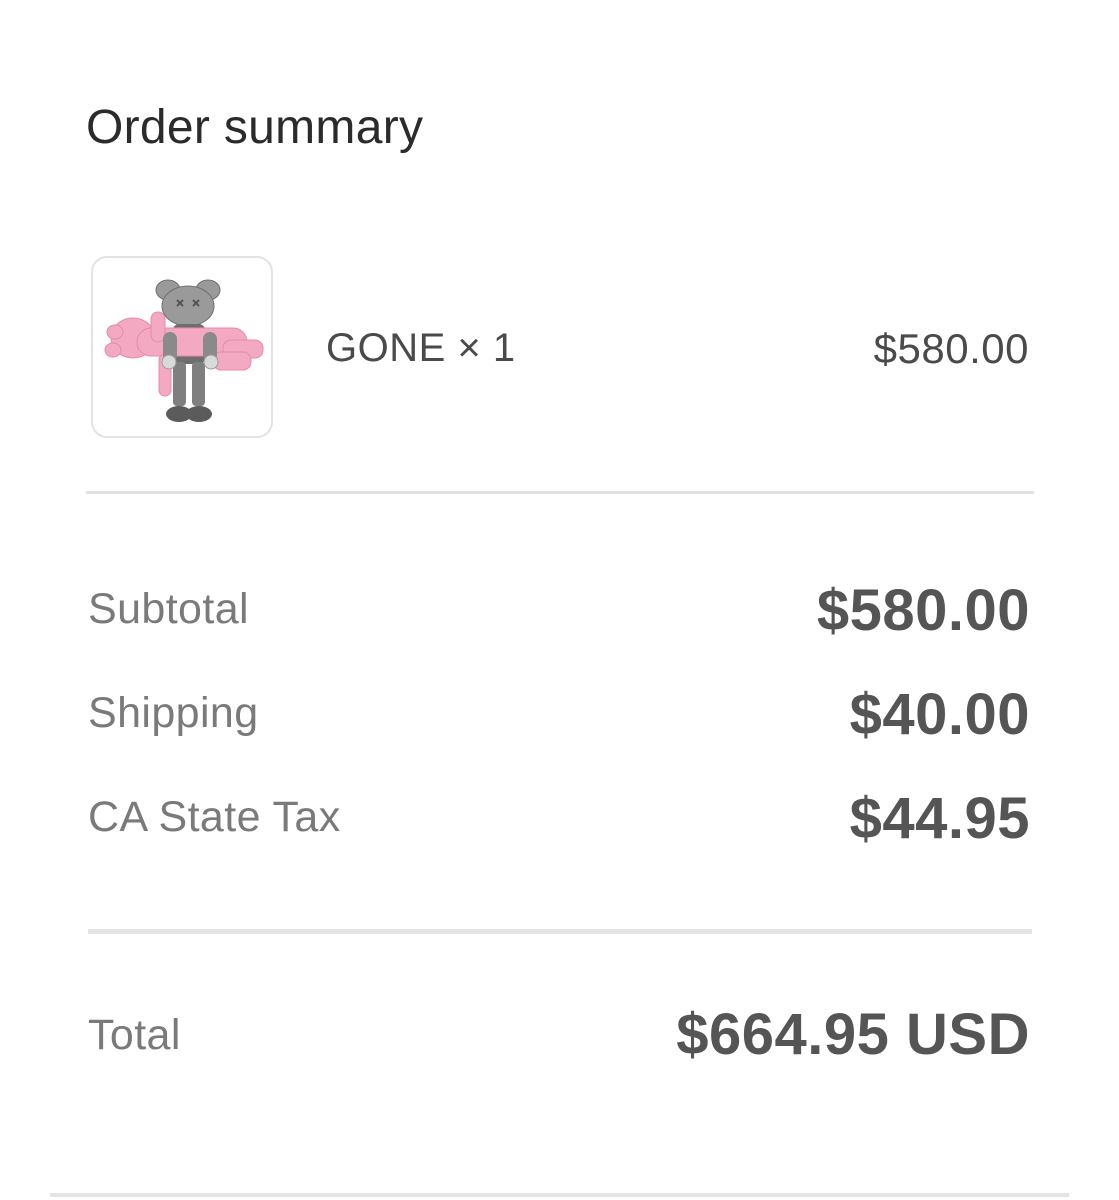 Image resolution: width=1119 pixels, height=1200 pixels. I want to click on shipping-label: Shipping, so click(173, 713).